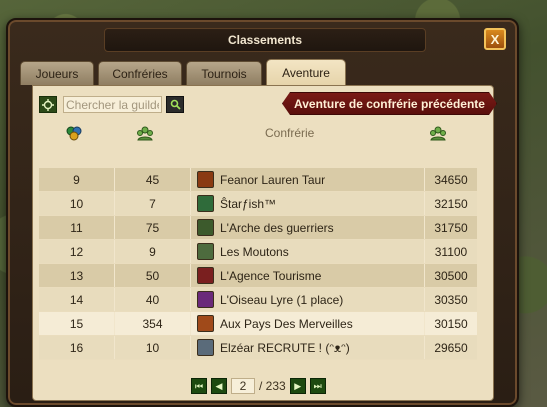 The image size is (547, 407). I want to click on row-rank: 13, so click(77, 275).